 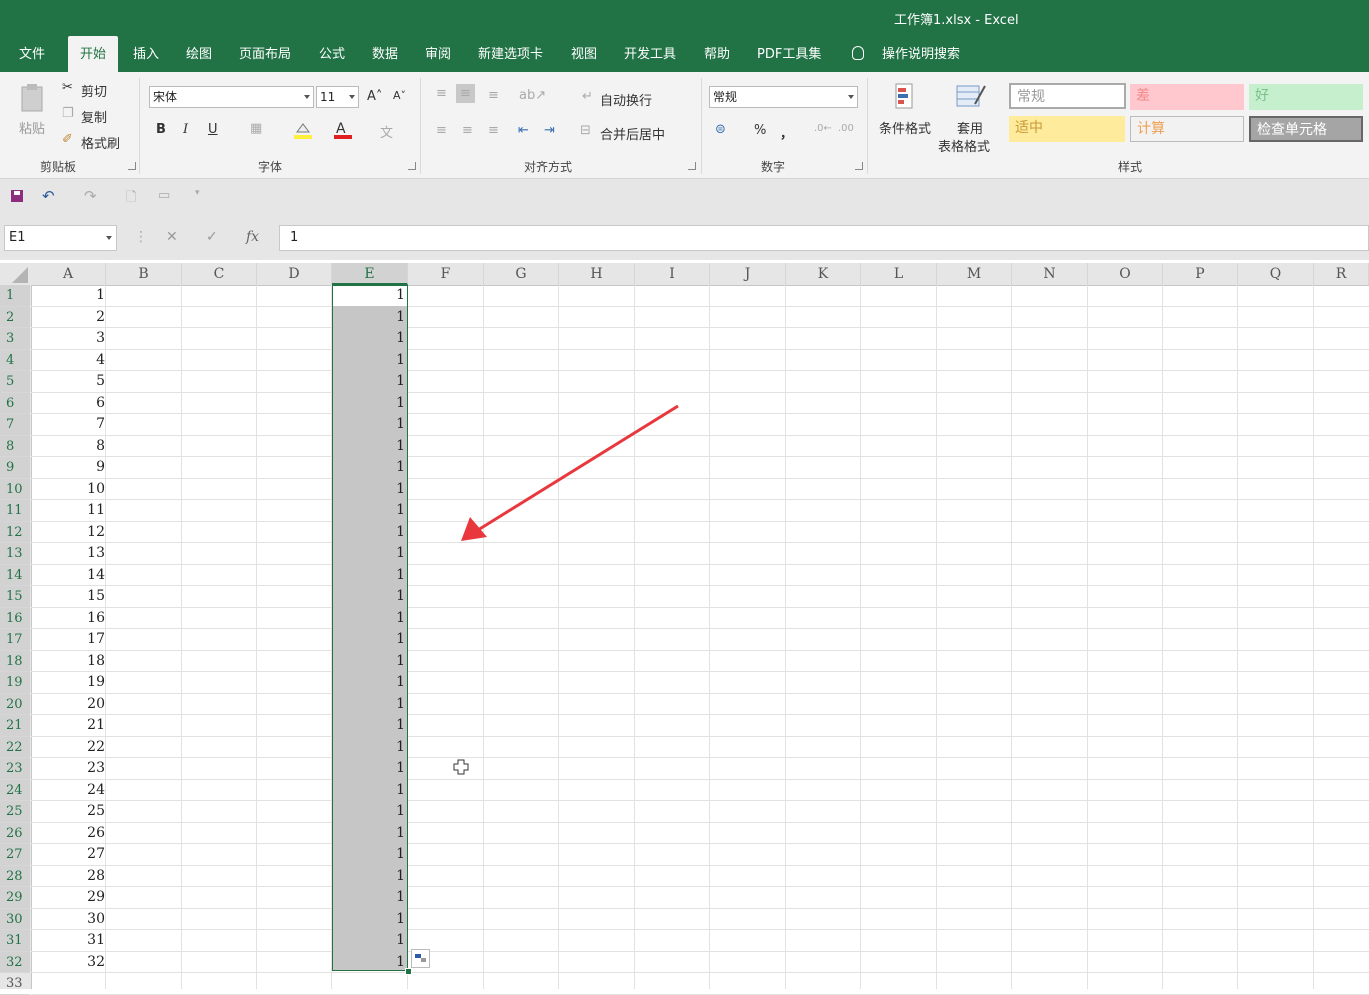 What do you see at coordinates (15, 446) in the screenshot?
I see `row-header-8: 8` at bounding box center [15, 446].